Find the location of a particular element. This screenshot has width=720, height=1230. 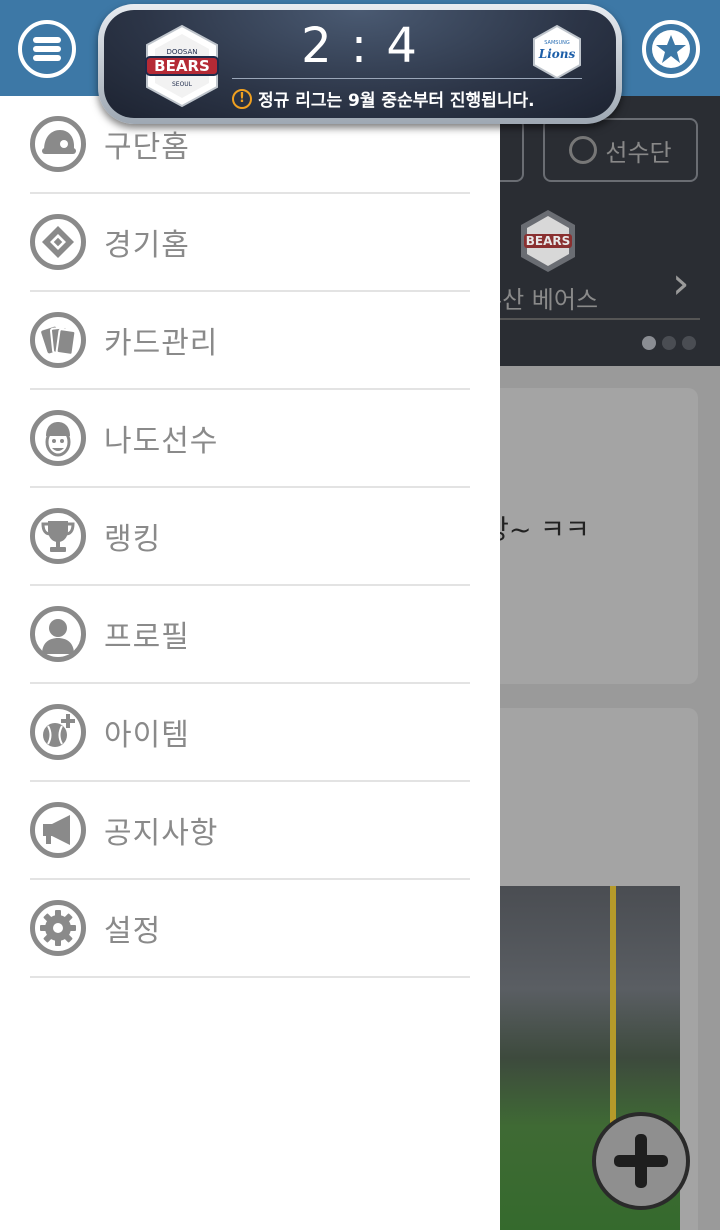

background-tab-players: 선수단 is located at coordinates (620, 150).